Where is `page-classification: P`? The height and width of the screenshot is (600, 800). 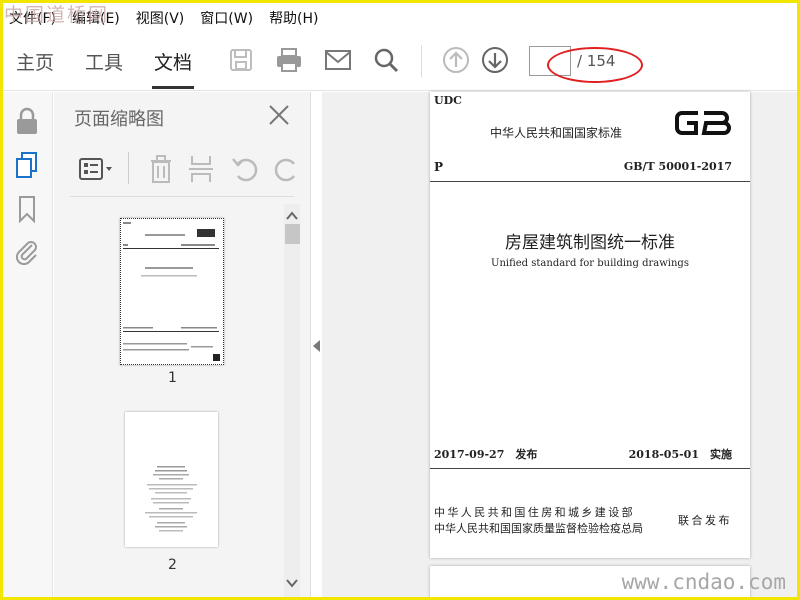
page-classification: P is located at coordinates (439, 167).